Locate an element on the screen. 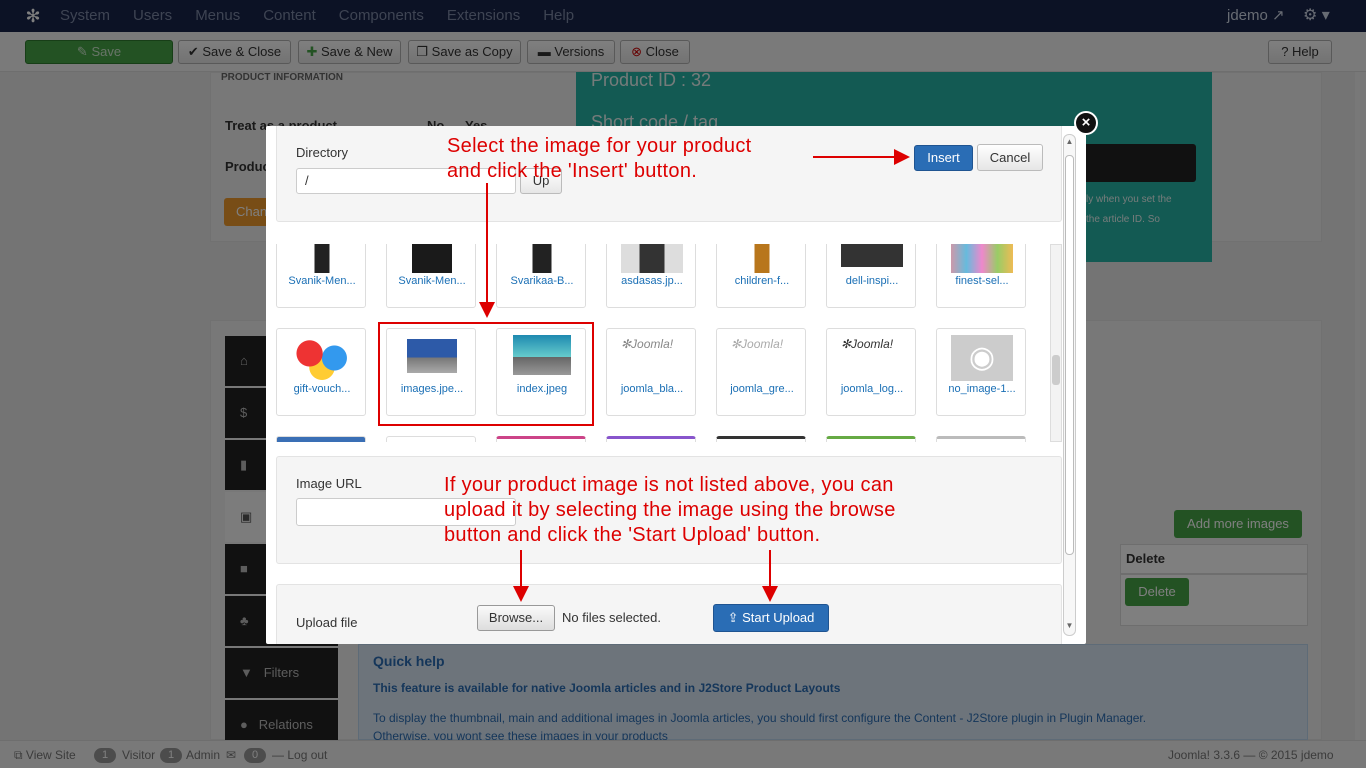 This screenshot has height=769, width=1366. modal-scrollbar: ▲ ▼ is located at coordinates (1069, 385).